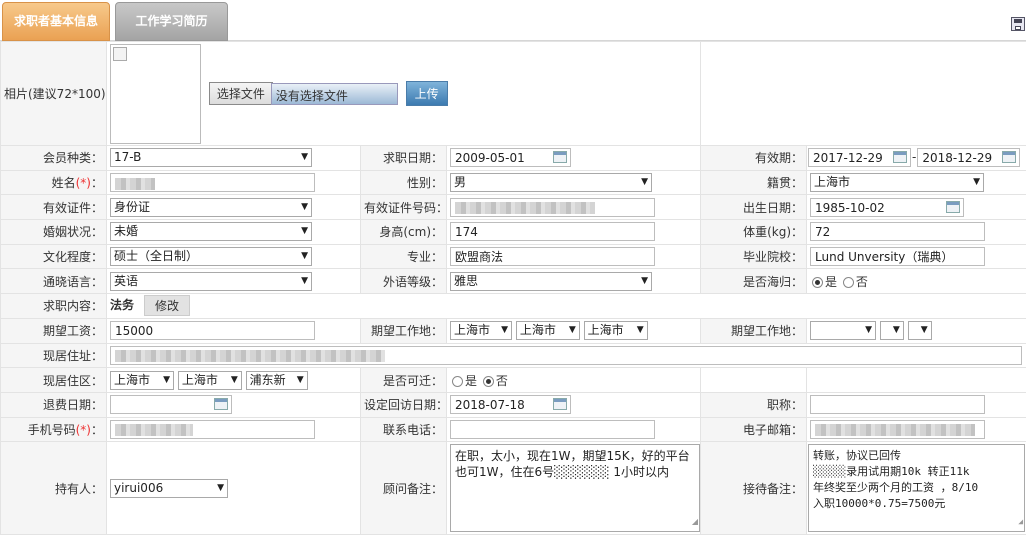  Describe the element at coordinates (754, 207) in the screenshot. I see `birth-date-label: 出生日期：` at that location.